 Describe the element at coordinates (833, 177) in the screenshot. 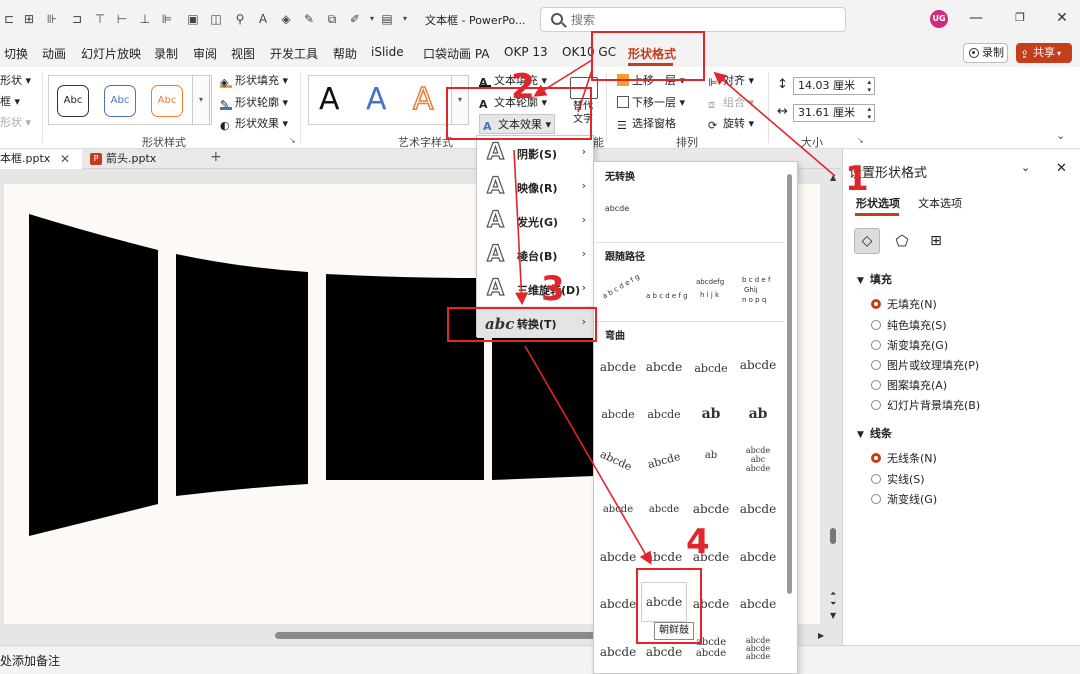

I see `scroll-up-icon: ▲` at that location.